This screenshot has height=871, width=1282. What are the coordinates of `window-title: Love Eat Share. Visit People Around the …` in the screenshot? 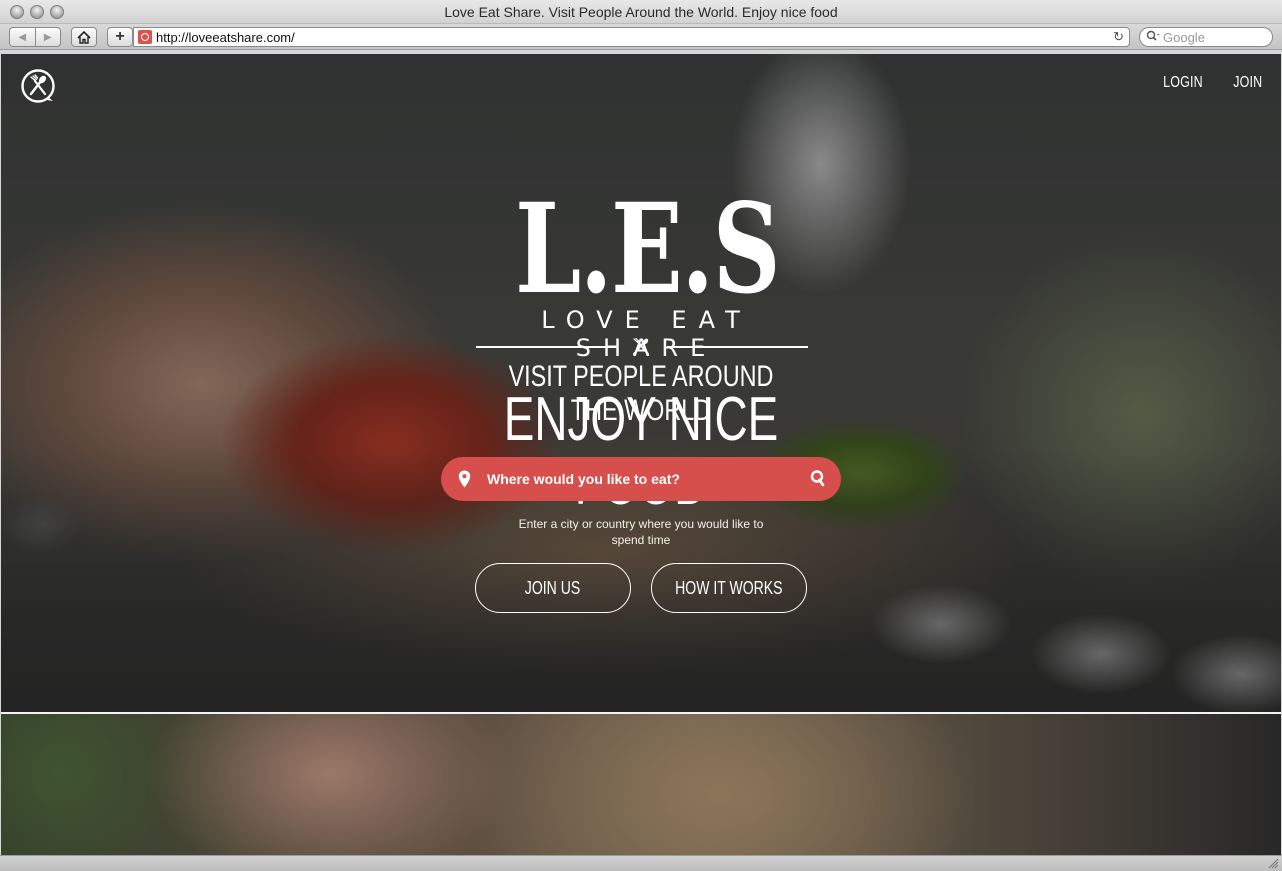 It's located at (641, 12).